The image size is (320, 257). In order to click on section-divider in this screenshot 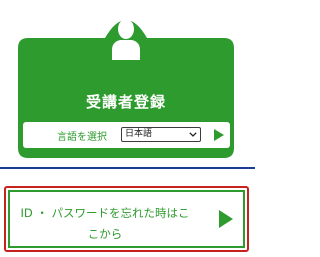, I will do `click(127, 168)`.